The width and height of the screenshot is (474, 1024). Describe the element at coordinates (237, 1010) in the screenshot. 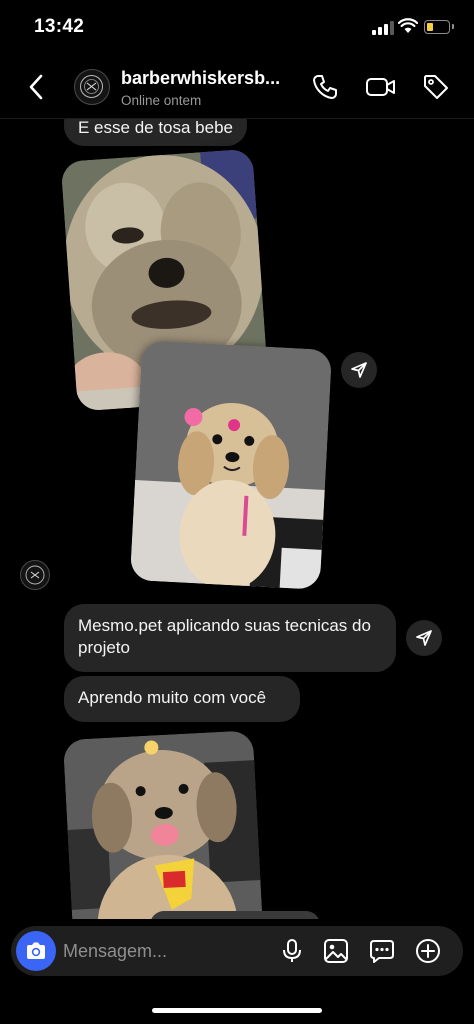

I see `home-indicator` at that location.